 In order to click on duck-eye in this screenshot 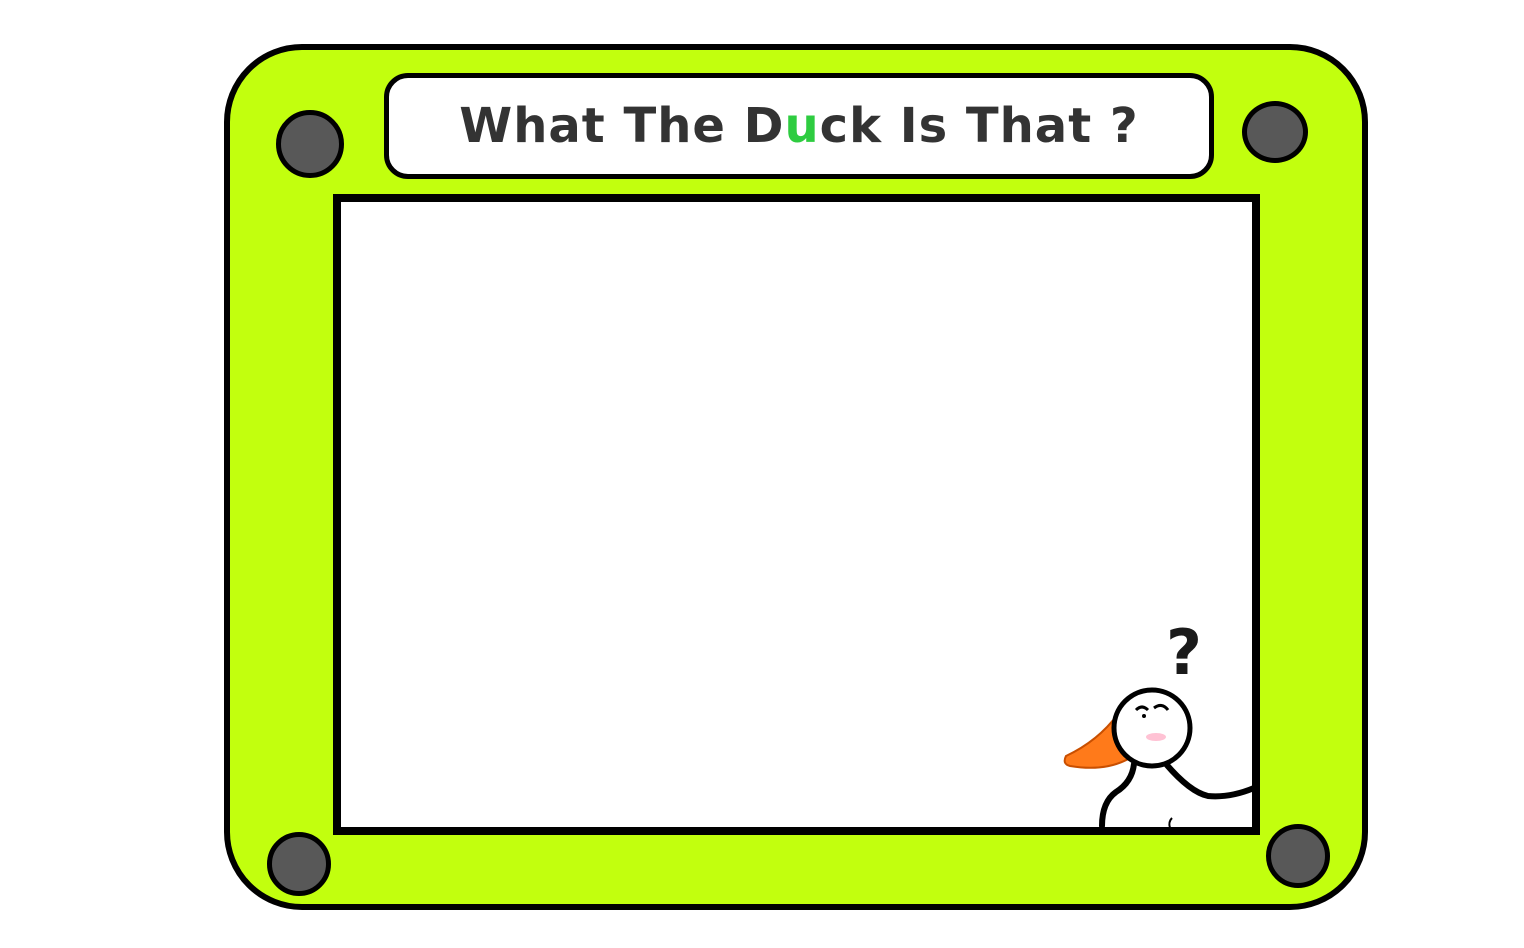, I will do `click(1144, 716)`.